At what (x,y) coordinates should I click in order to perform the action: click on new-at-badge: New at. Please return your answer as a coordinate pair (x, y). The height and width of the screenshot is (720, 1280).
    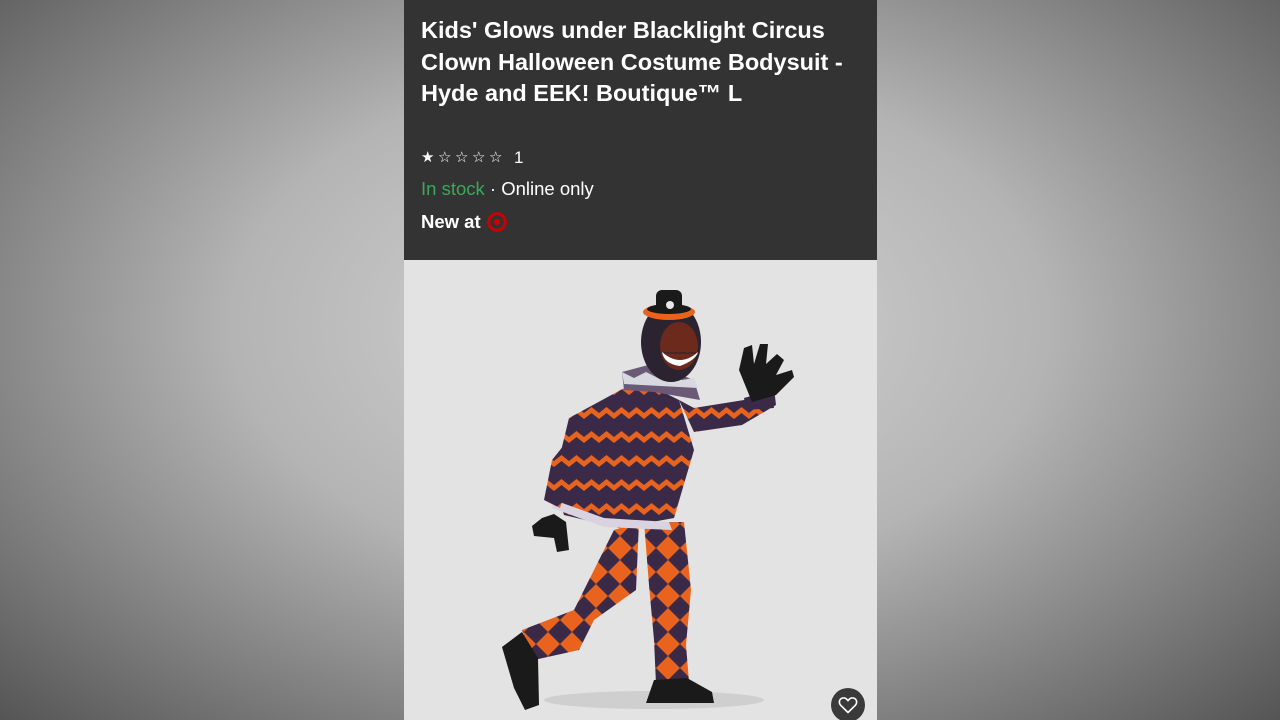
    Looking at the image, I should click on (464, 222).